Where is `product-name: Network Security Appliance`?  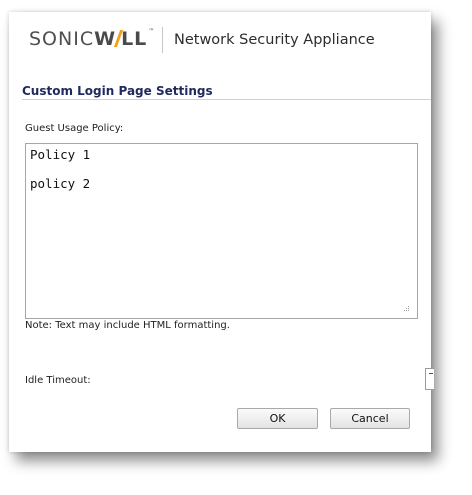 product-name: Network Security Appliance is located at coordinates (274, 40).